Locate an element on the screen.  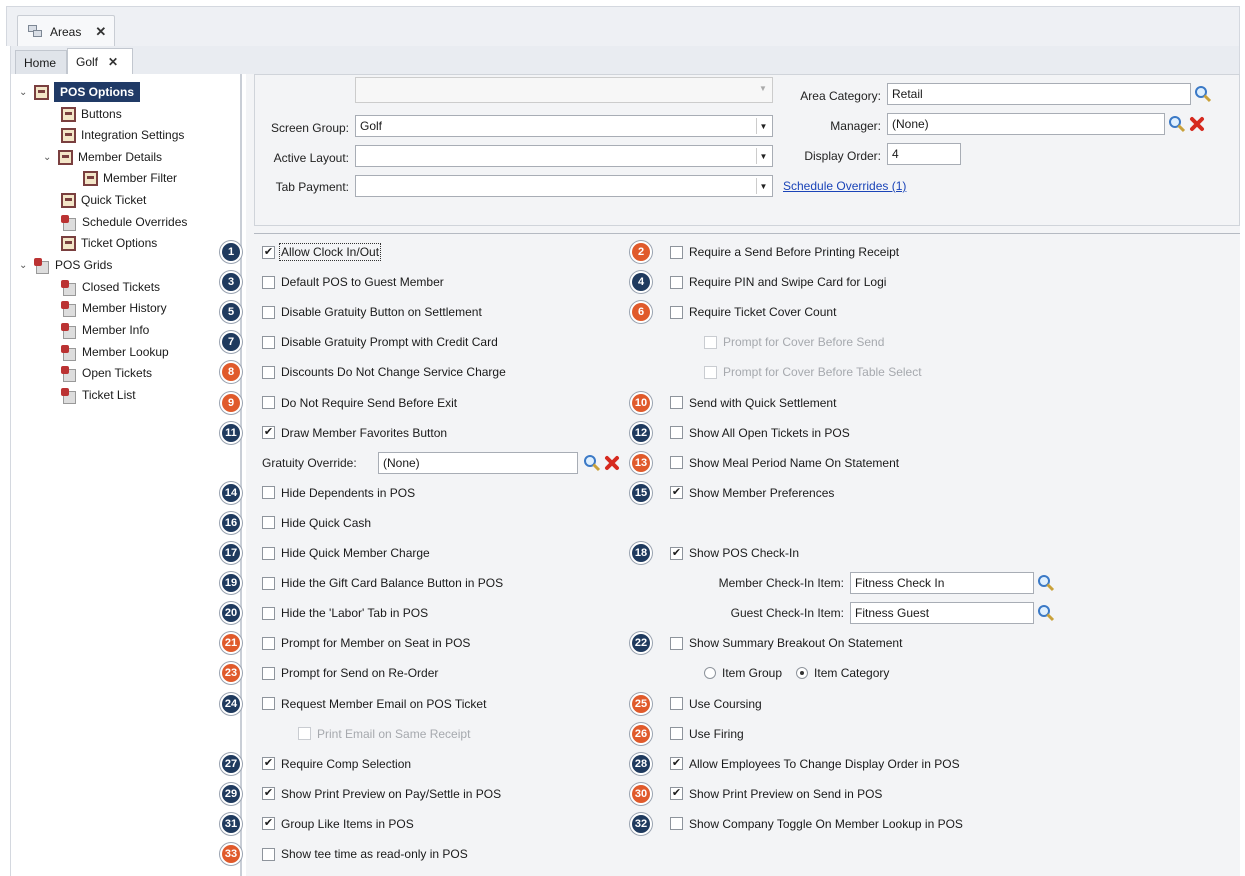
option-checkbox: ✔ Require Comp Selection is located at coordinates (336, 764).